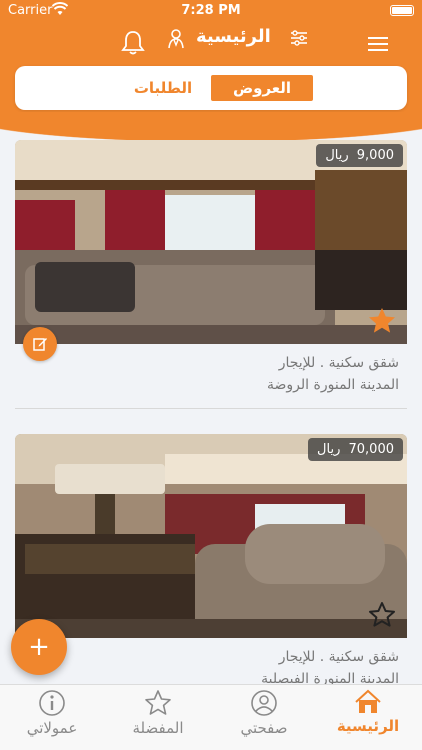 This screenshot has height=750, width=422. I want to click on edit-icon, so click(40, 344).